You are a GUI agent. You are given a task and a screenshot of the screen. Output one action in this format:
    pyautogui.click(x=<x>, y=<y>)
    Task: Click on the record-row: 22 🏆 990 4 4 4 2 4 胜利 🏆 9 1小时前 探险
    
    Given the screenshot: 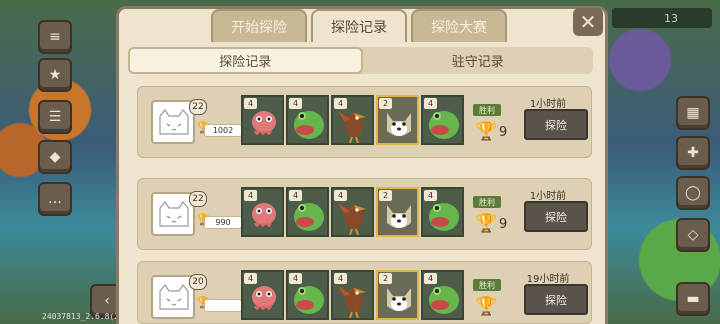 What is the action you would take?
    pyautogui.click(x=364, y=214)
    